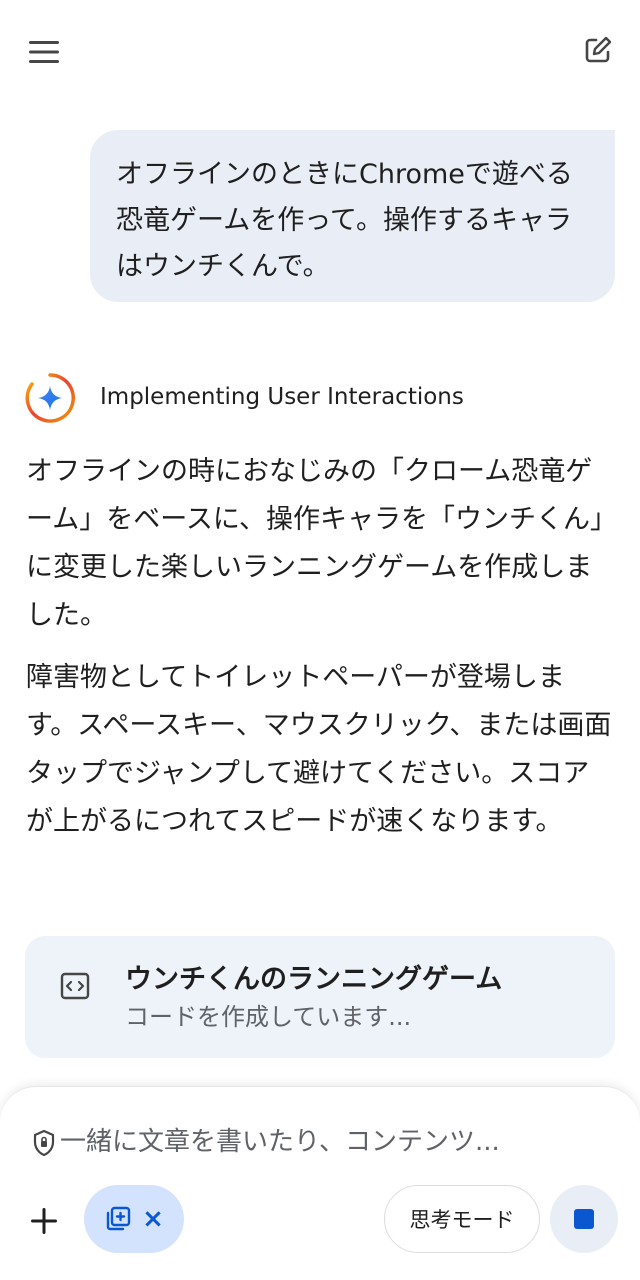 This screenshot has height=1280, width=640. I want to click on gemini-spark-icon, so click(50, 398).